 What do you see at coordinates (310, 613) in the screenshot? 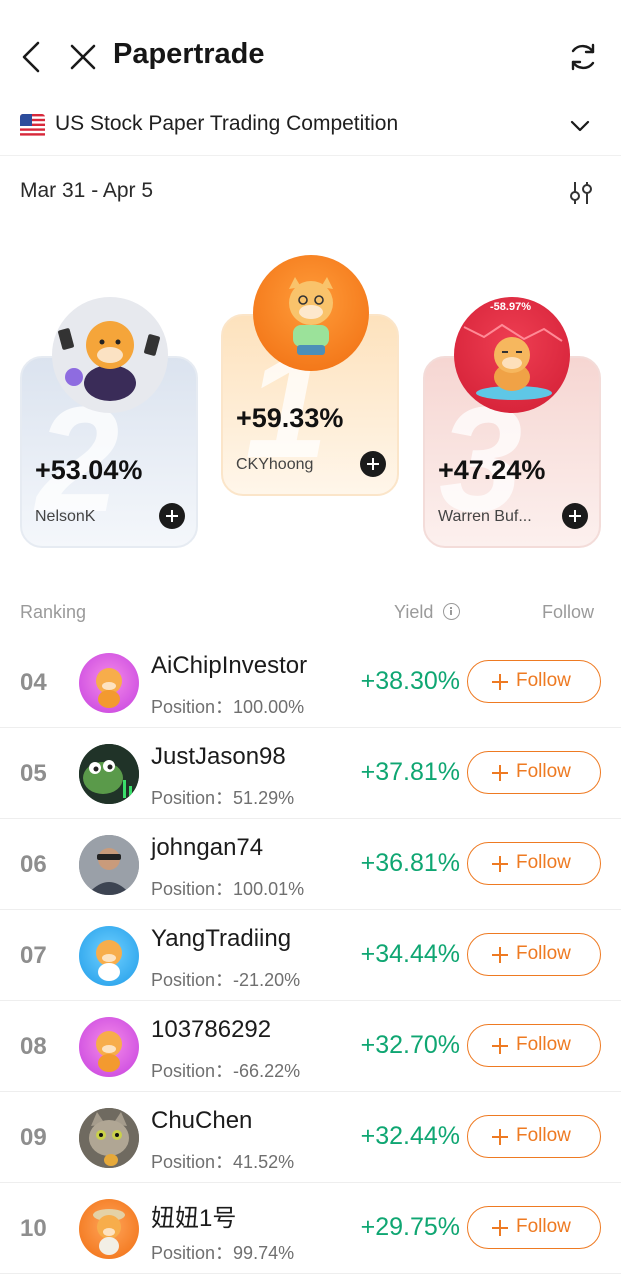
I see `leaderboard-header: Ranking Yield Follow` at bounding box center [310, 613].